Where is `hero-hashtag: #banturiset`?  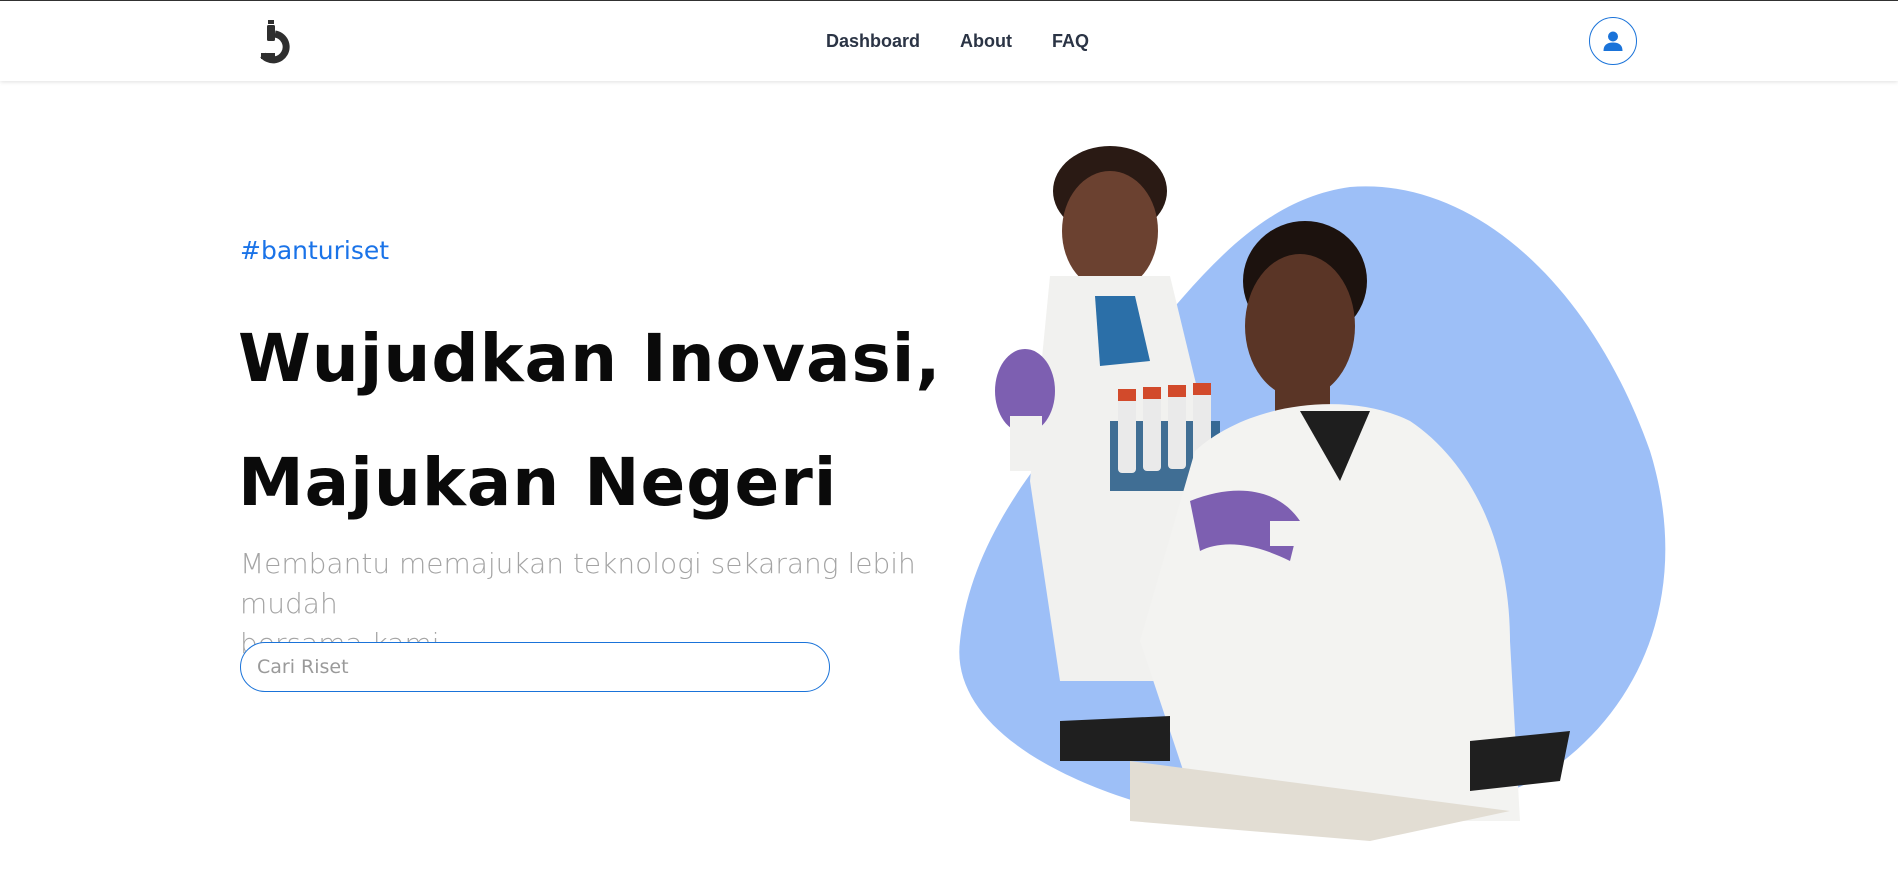
hero-hashtag: #banturiset is located at coordinates (315, 250).